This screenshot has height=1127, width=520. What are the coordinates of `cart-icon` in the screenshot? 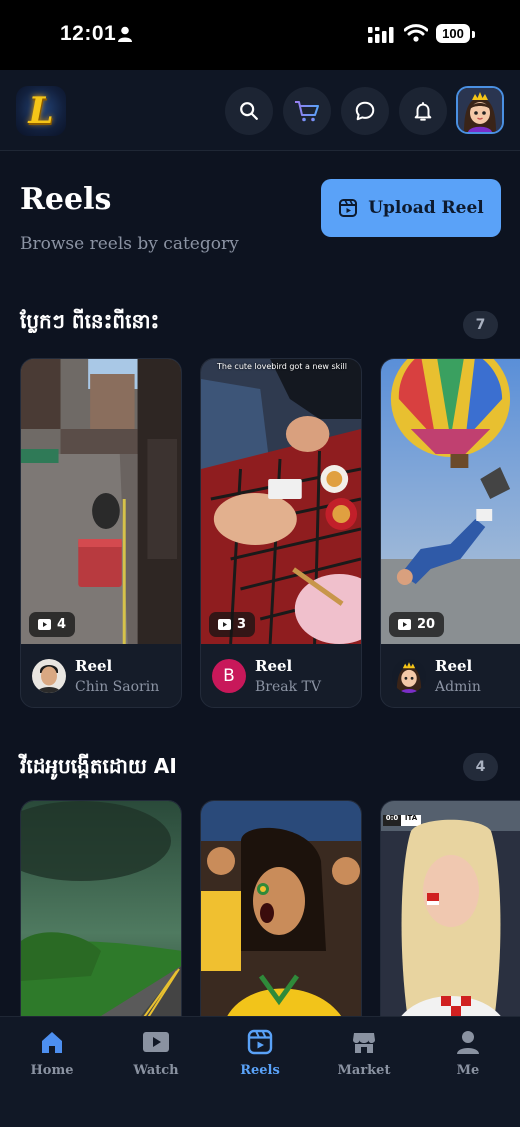 It's located at (307, 111).